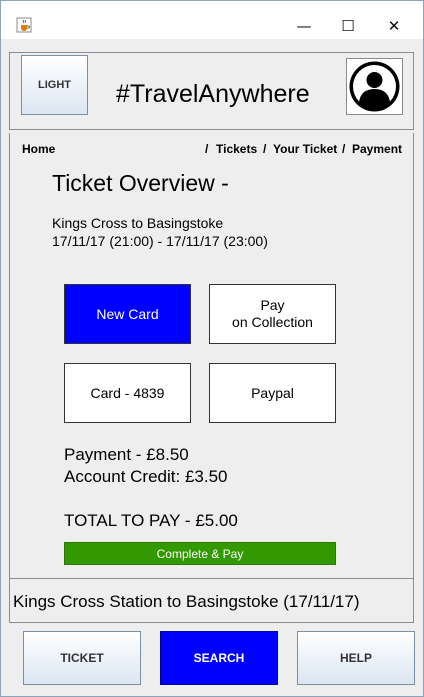 Image resolution: width=424 pixels, height=697 pixels. I want to click on minimize-button: —, so click(304, 26).